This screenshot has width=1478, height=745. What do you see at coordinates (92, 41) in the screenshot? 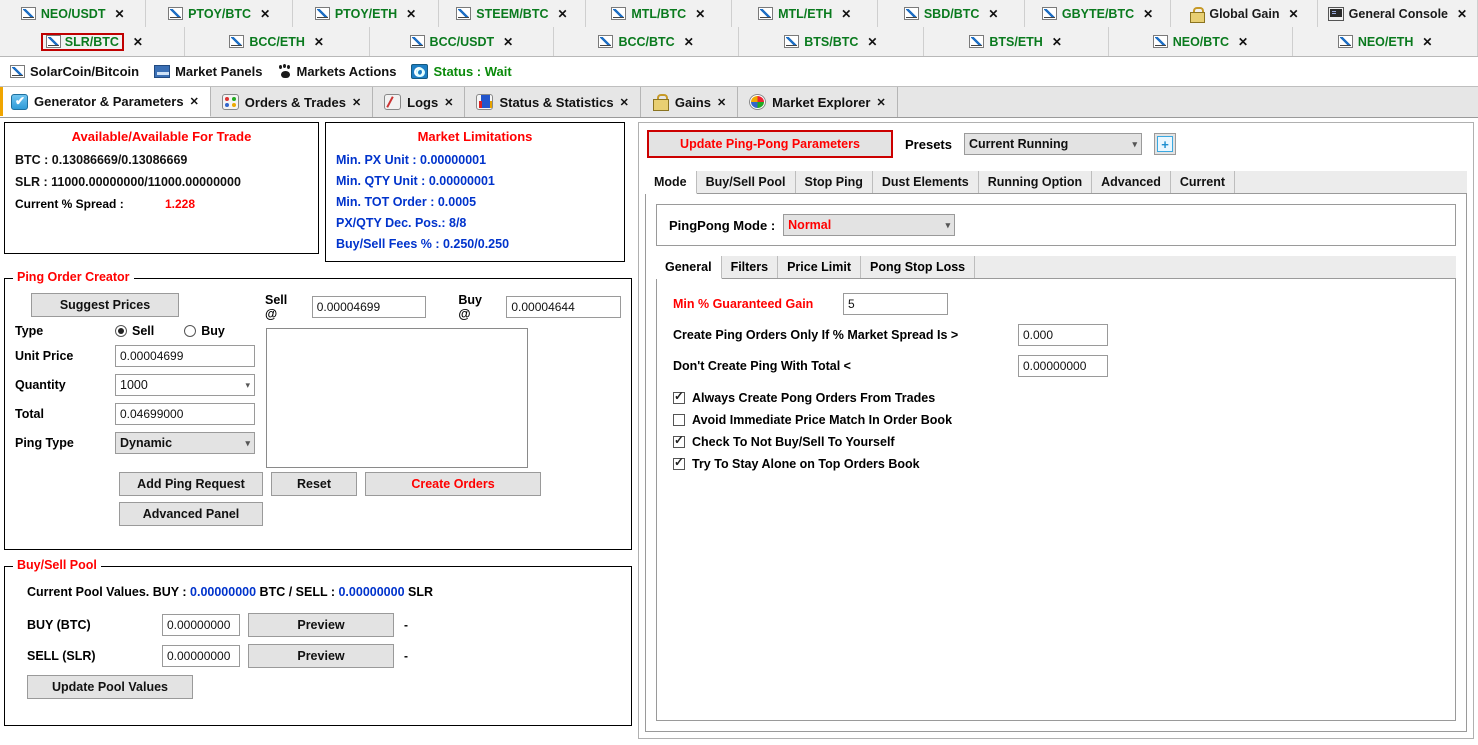
I see `market-tab-slr-btc: SLR/BTC ✕` at bounding box center [92, 41].